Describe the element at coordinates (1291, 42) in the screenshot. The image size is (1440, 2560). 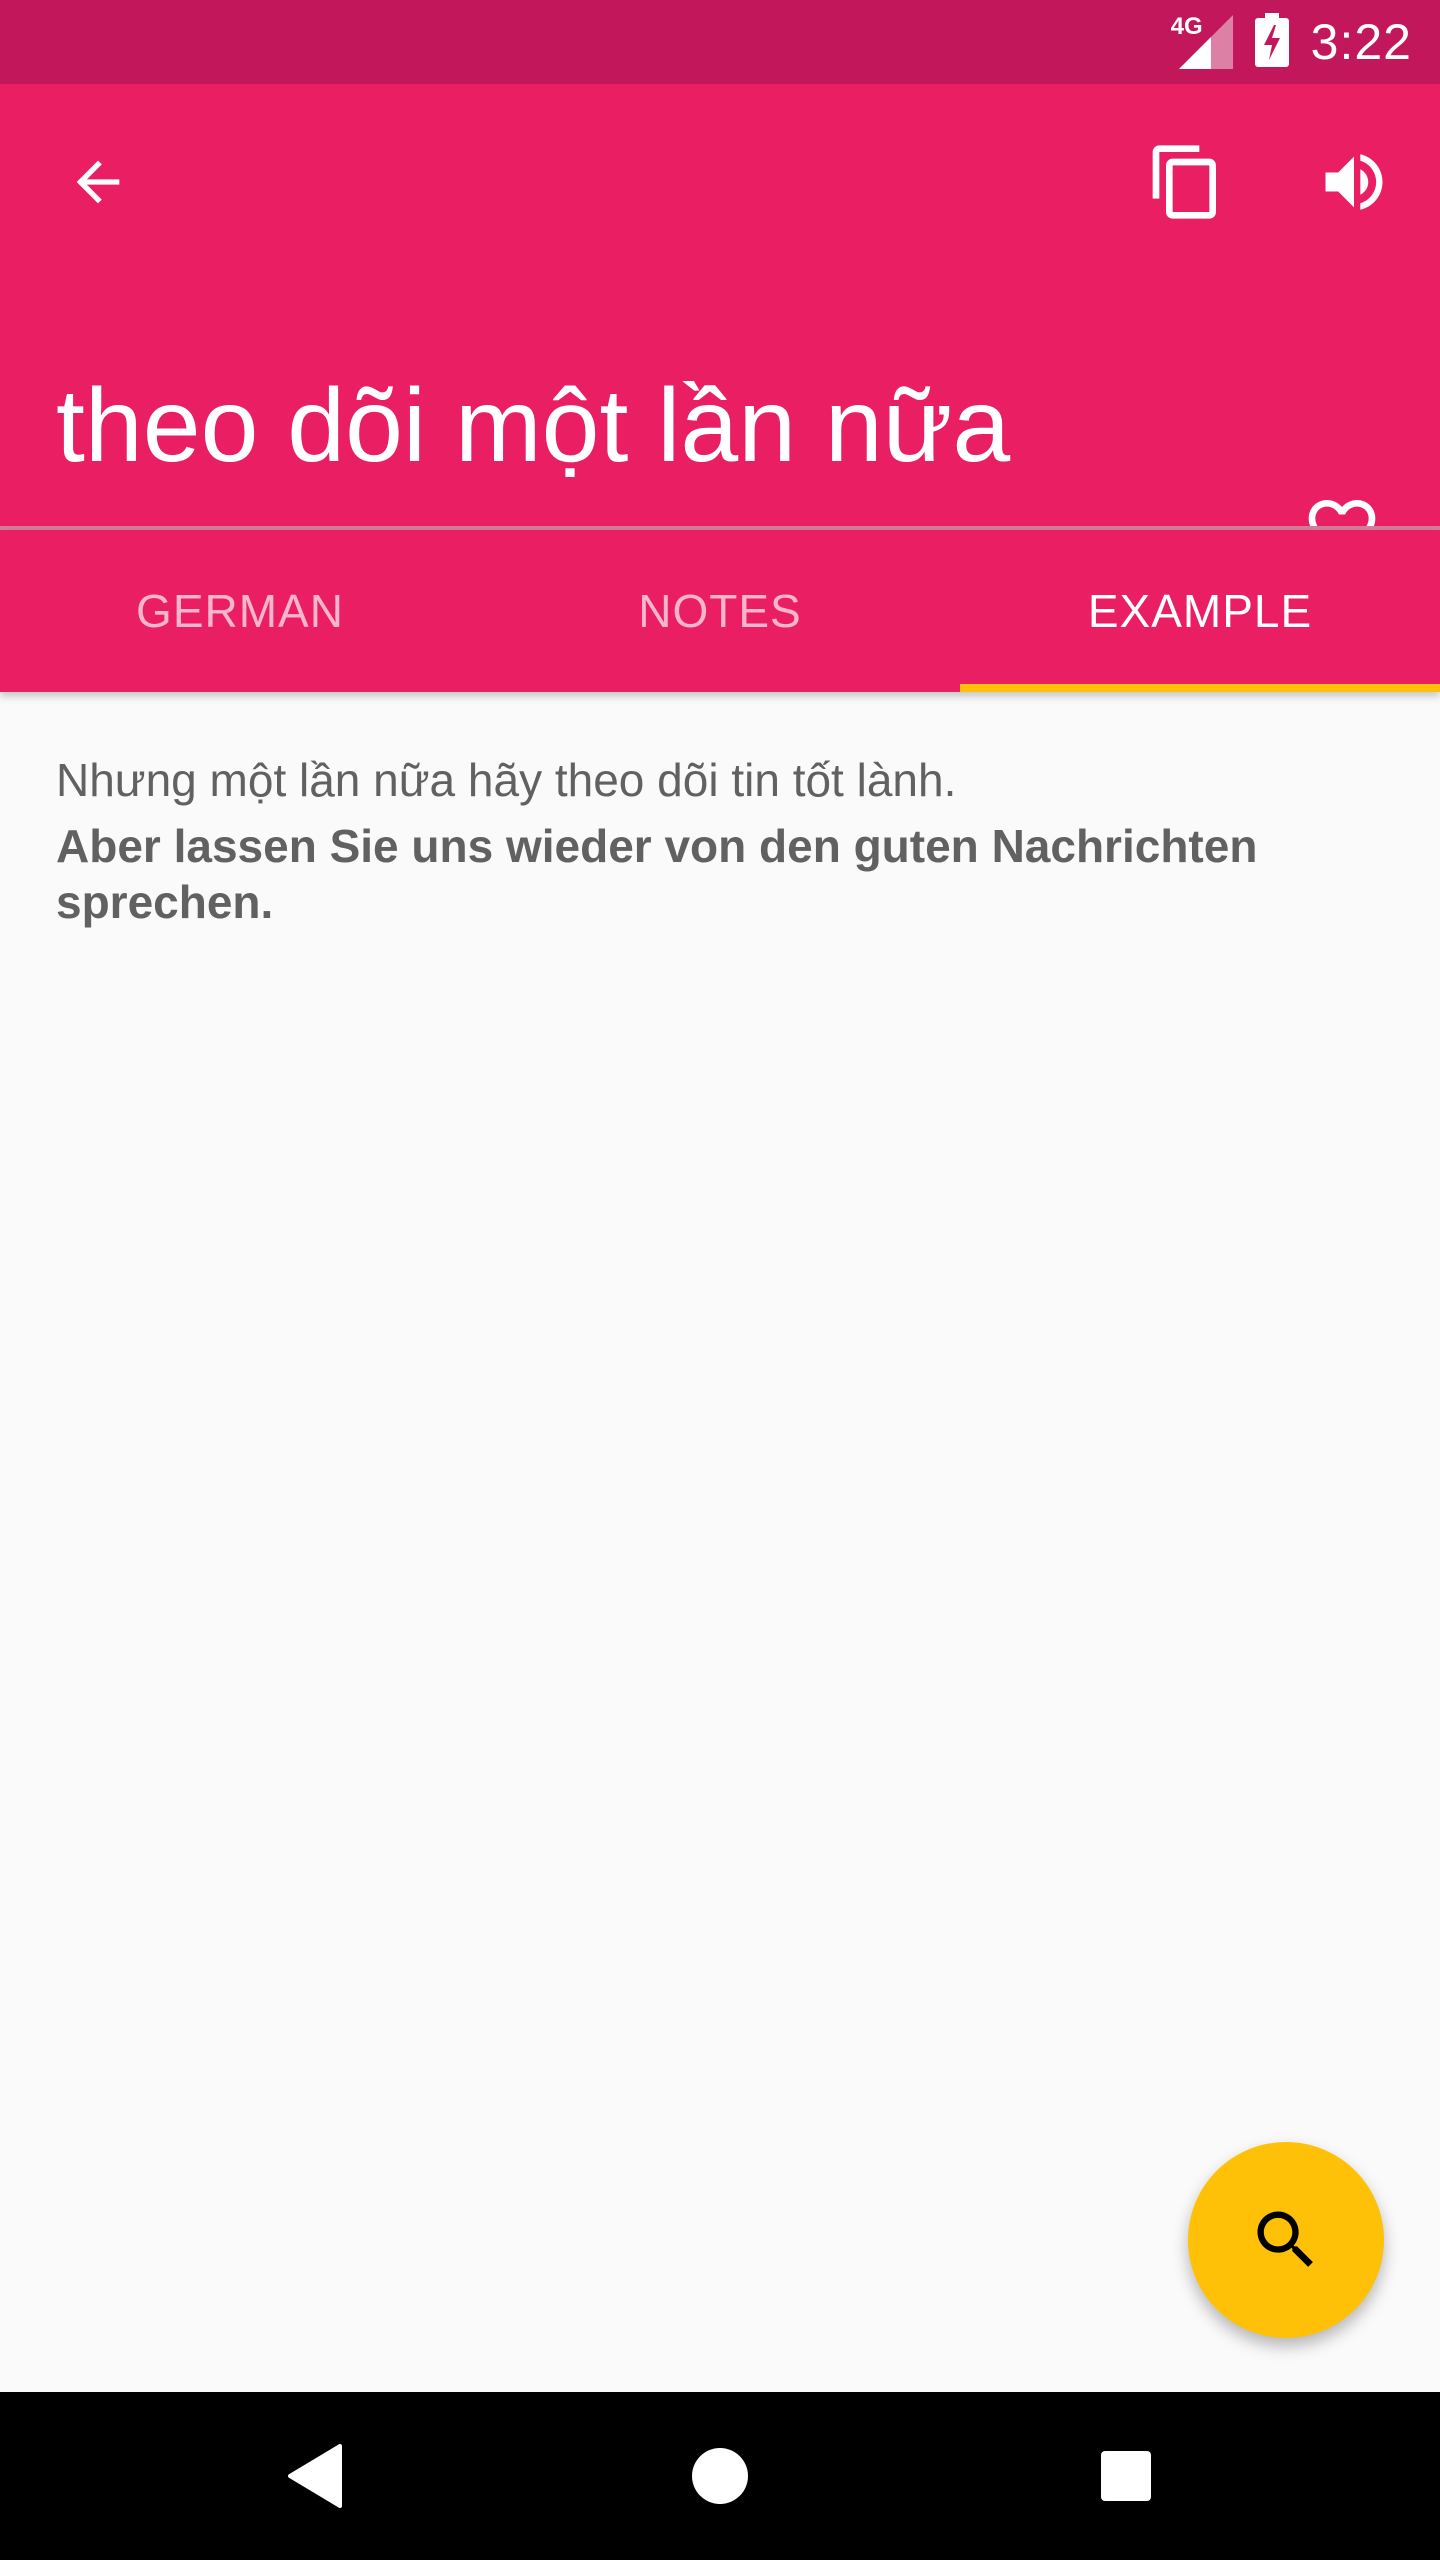
I see `status-bar-indicators: 4G 3:22` at that location.